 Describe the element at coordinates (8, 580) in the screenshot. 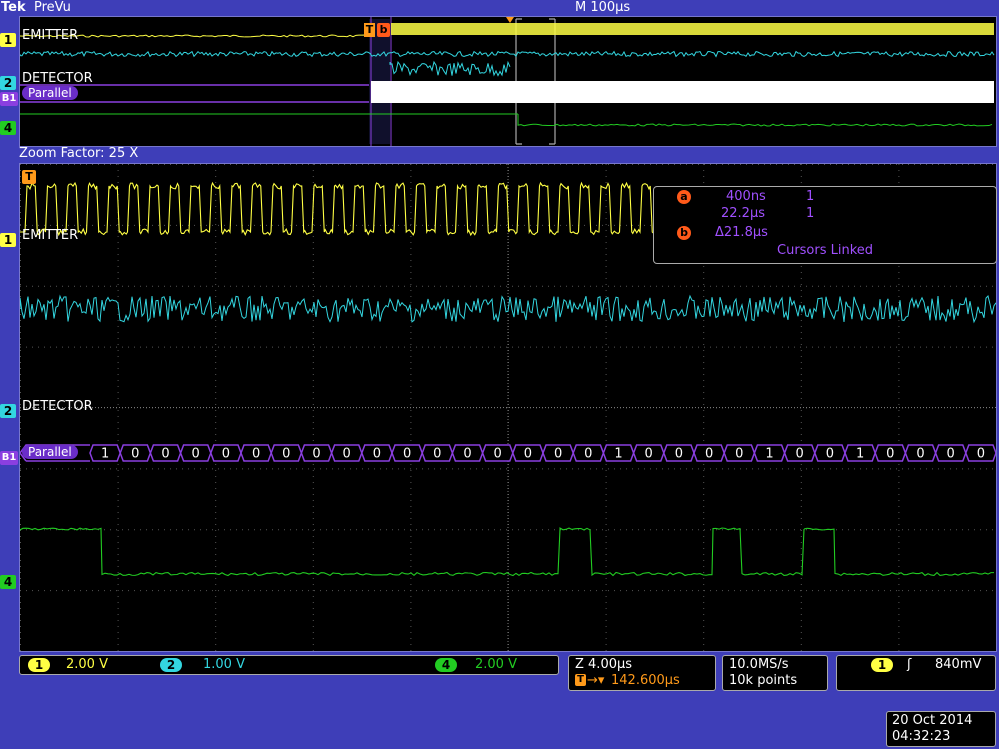

I see `ch4-label: 4` at that location.